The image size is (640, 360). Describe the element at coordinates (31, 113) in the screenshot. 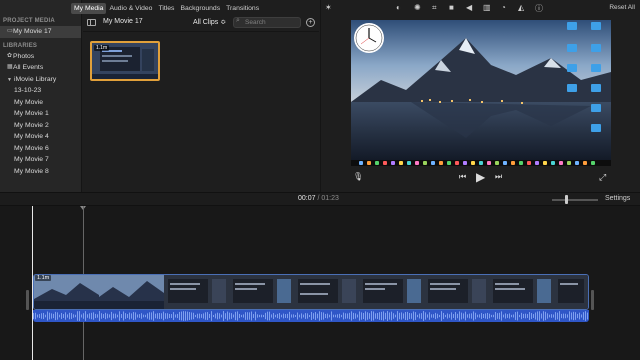

I see `event-label: My Movie 1` at that location.